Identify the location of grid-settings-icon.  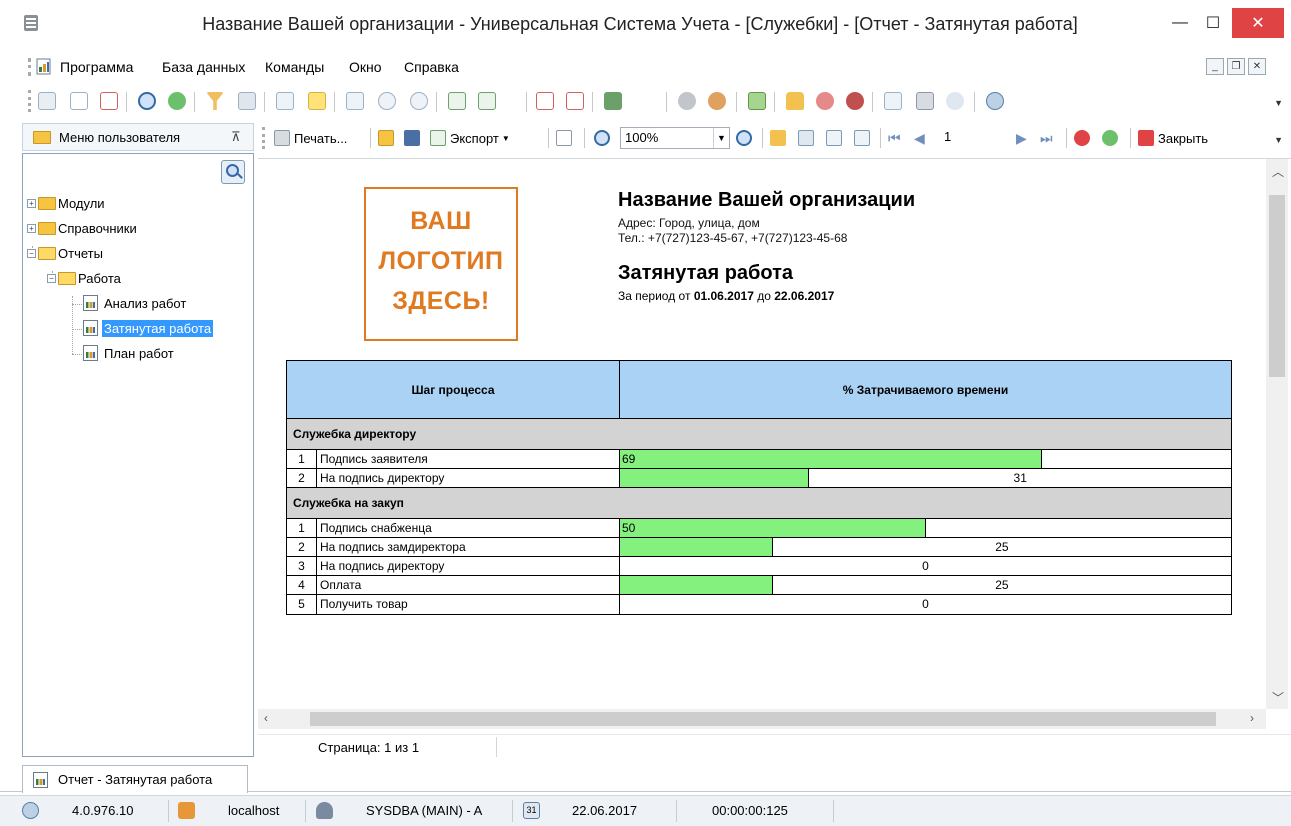
(355, 101).